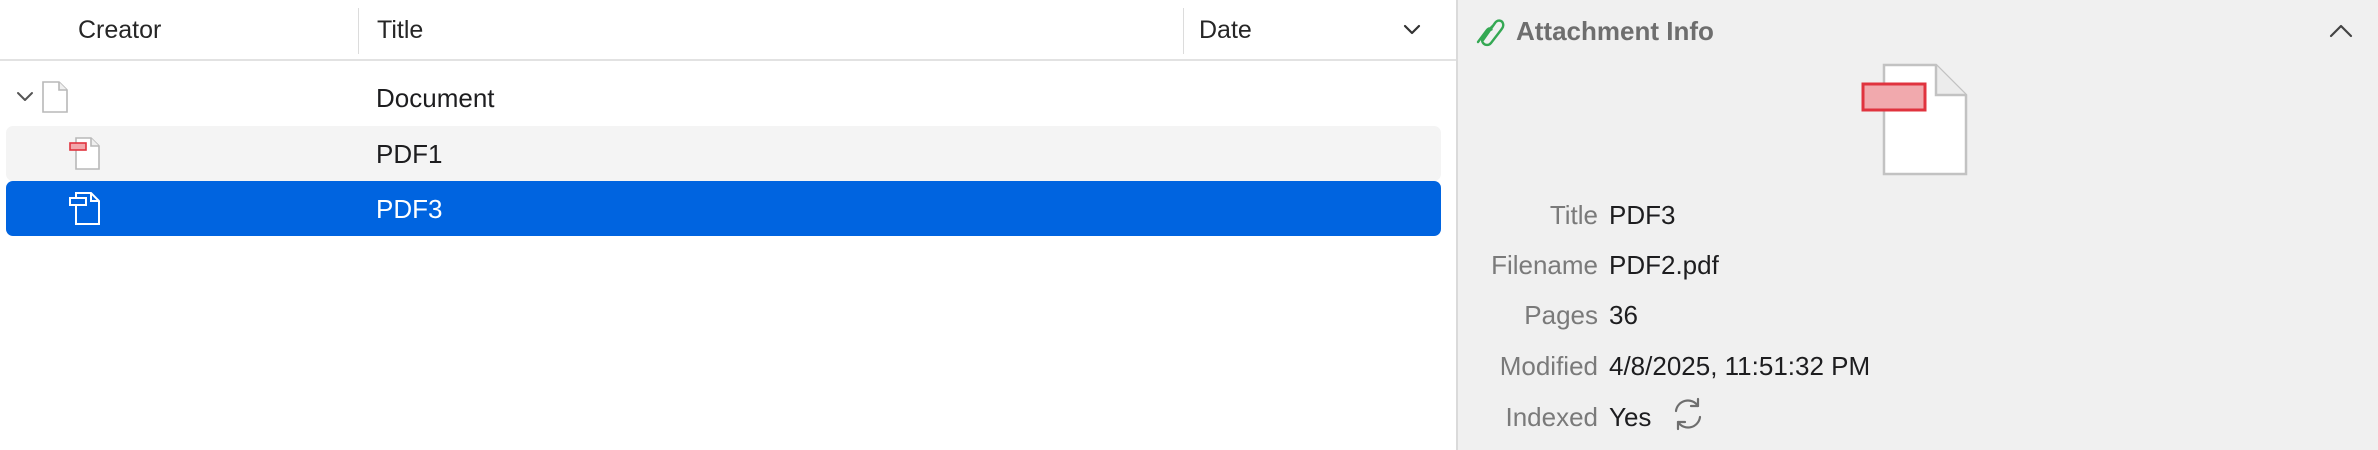 Image resolution: width=2378 pixels, height=450 pixels. I want to click on filename-label: Filename, so click(1544, 265).